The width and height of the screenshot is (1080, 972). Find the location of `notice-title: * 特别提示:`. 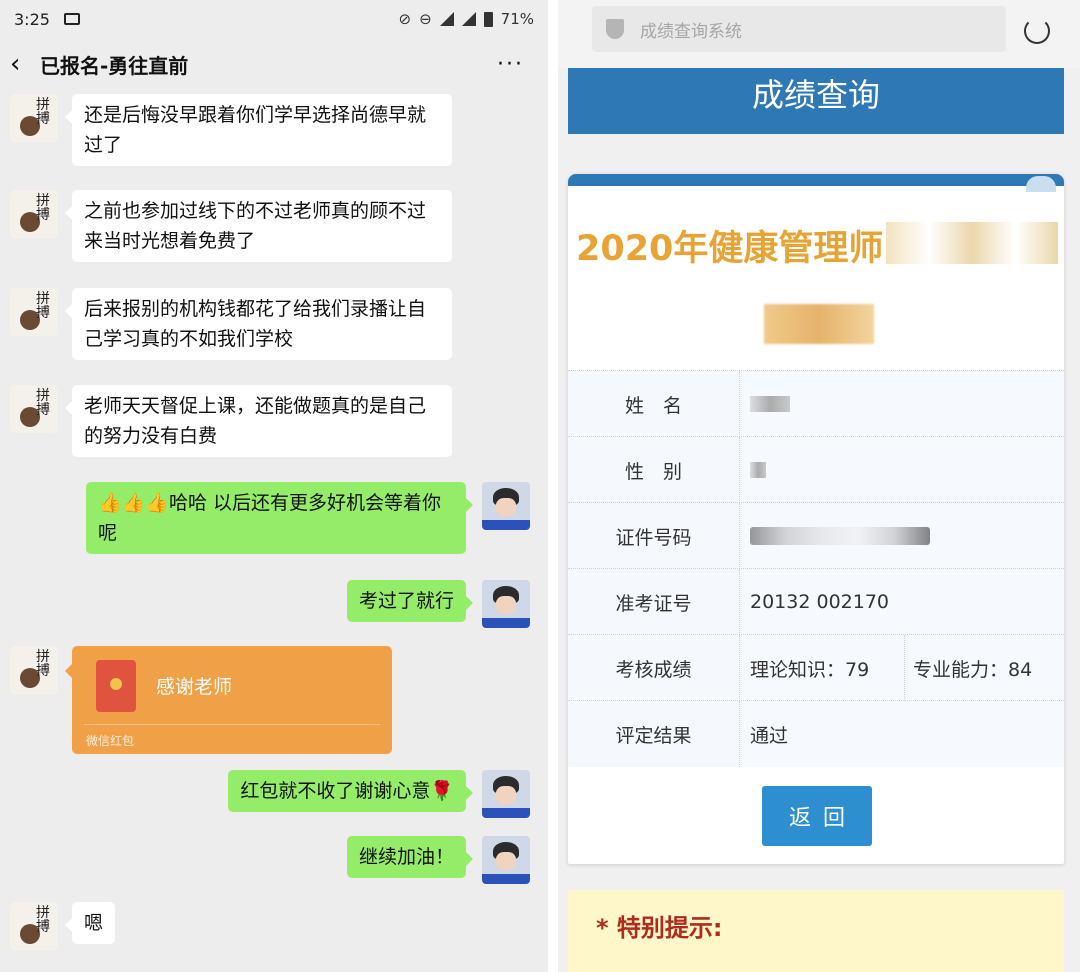

notice-title: * 特别提示: is located at coordinates (659, 928).